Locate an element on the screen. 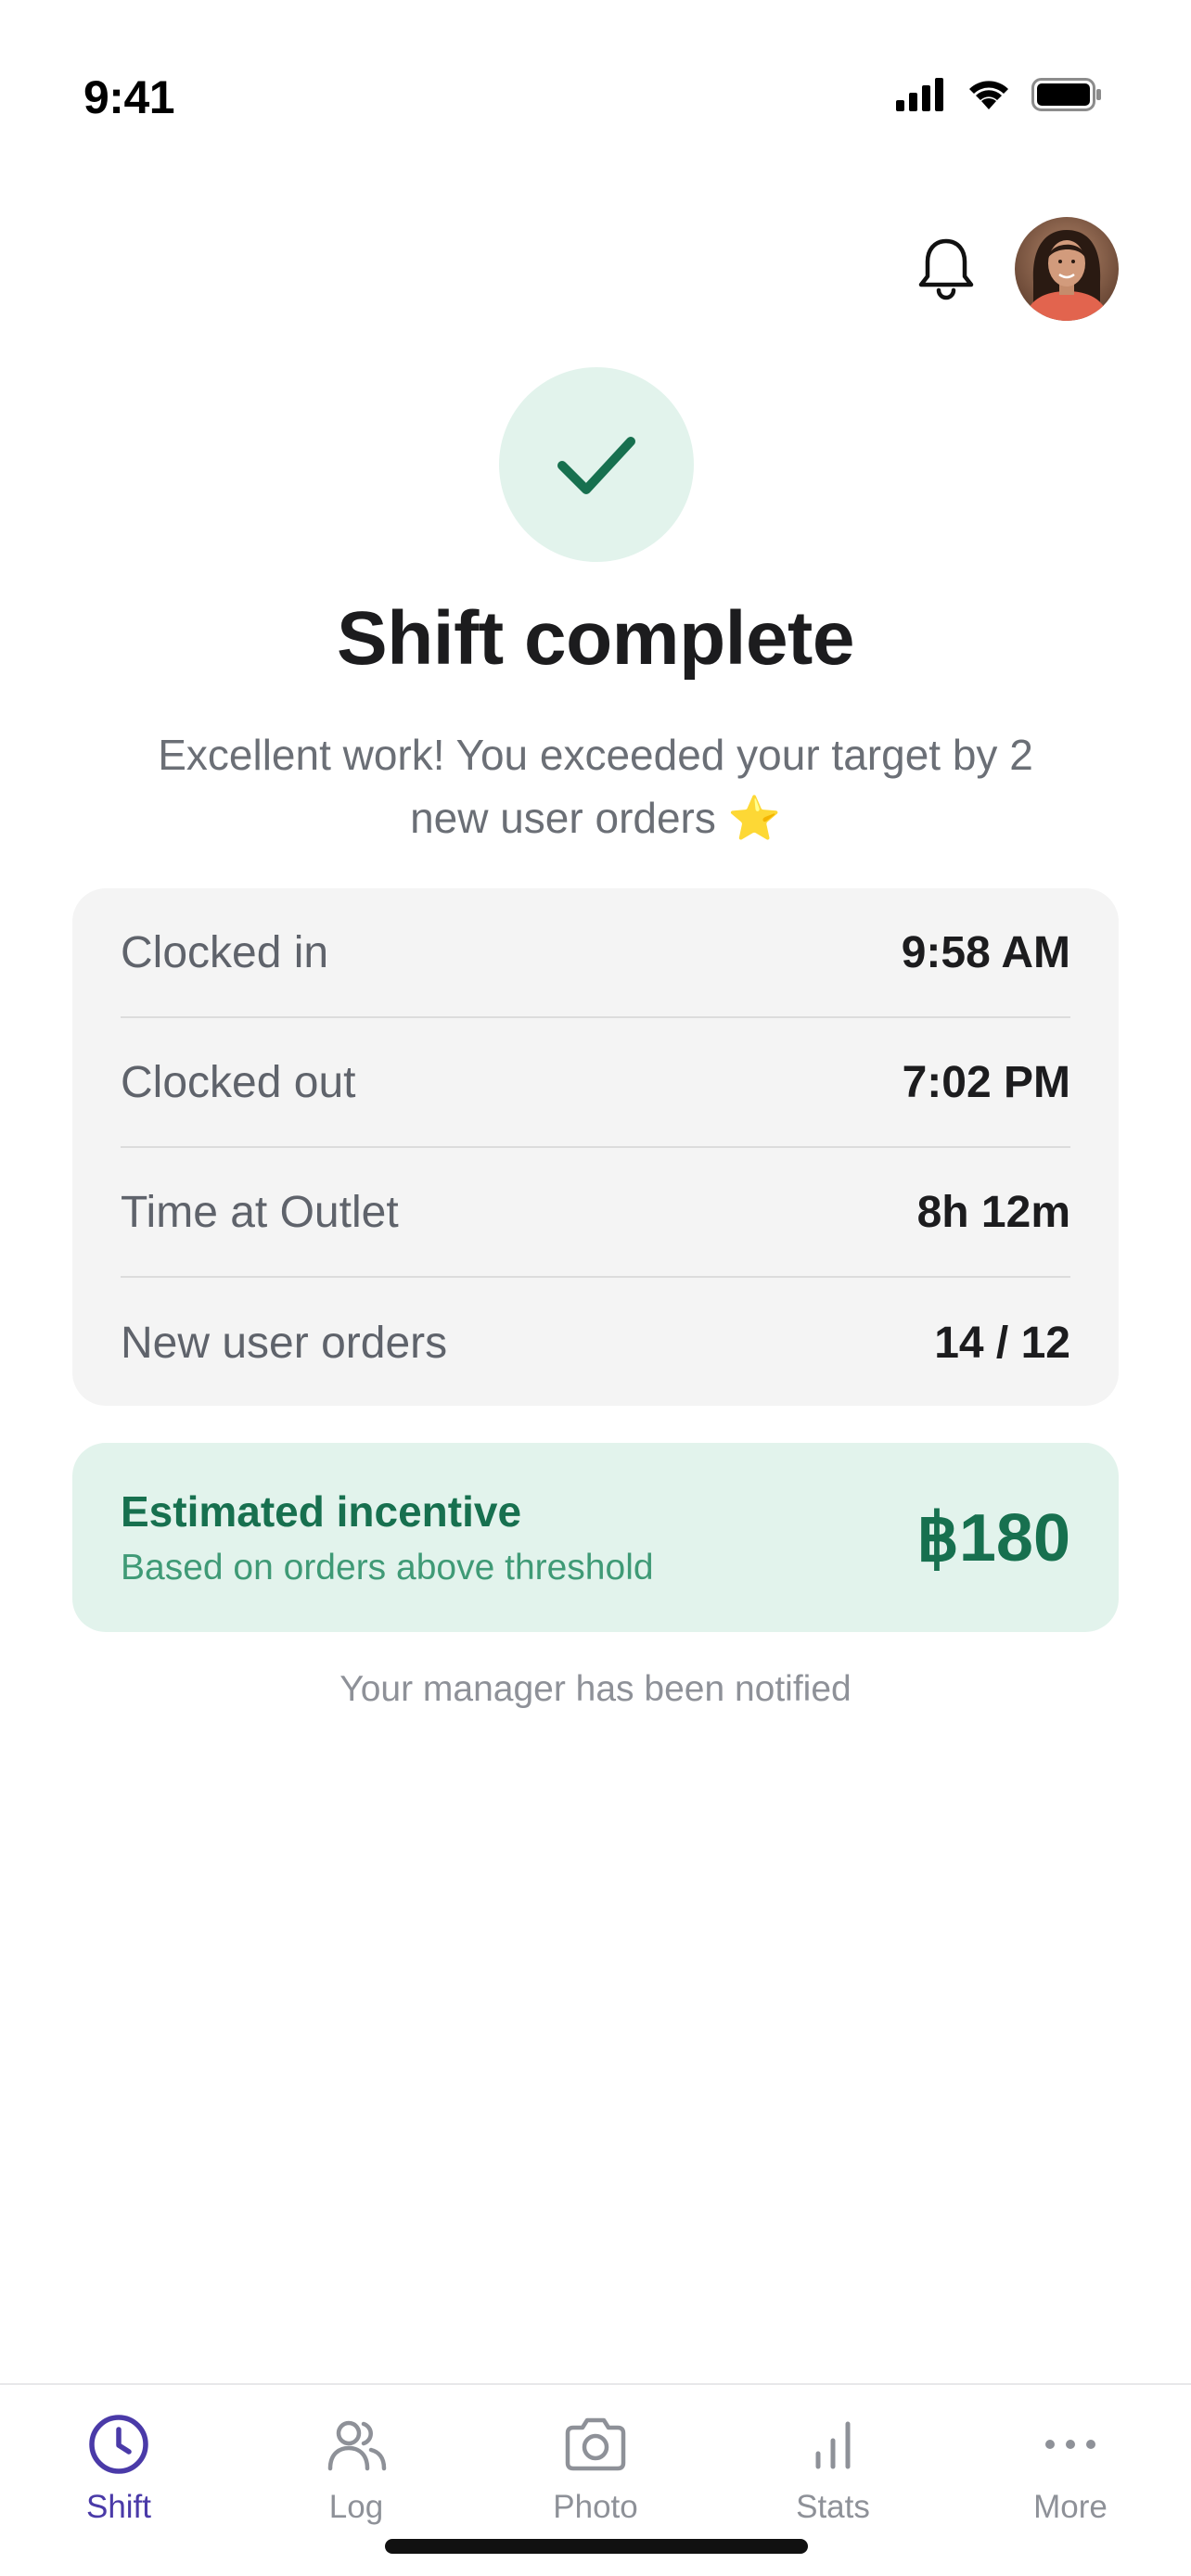 The height and width of the screenshot is (2576, 1191). row-value: 9:58 AM is located at coordinates (985, 952).